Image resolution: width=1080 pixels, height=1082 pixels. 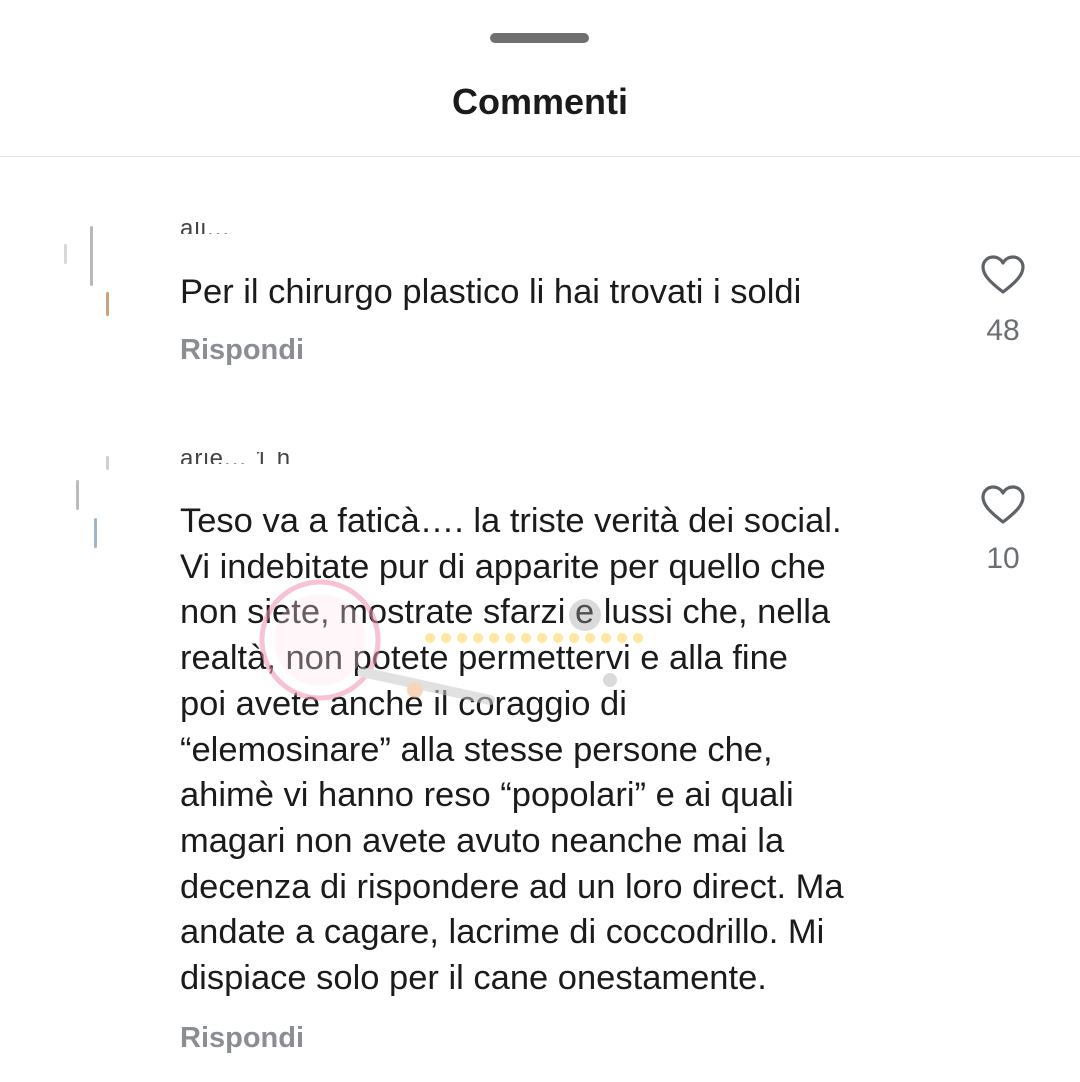 What do you see at coordinates (1003, 330) in the screenshot?
I see `like-count: 48` at bounding box center [1003, 330].